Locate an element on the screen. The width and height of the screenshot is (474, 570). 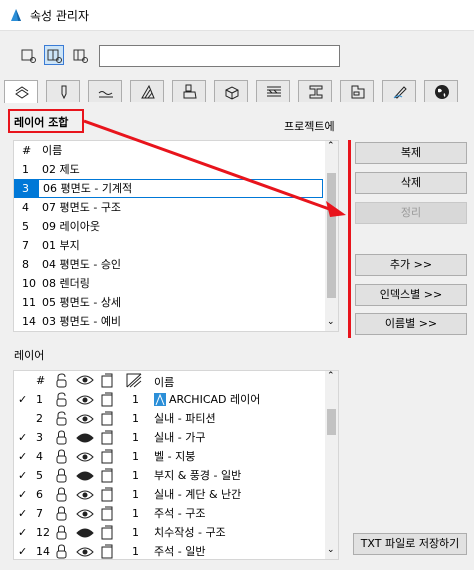
combo-row-num: 14 is located at coordinates (29, 321).